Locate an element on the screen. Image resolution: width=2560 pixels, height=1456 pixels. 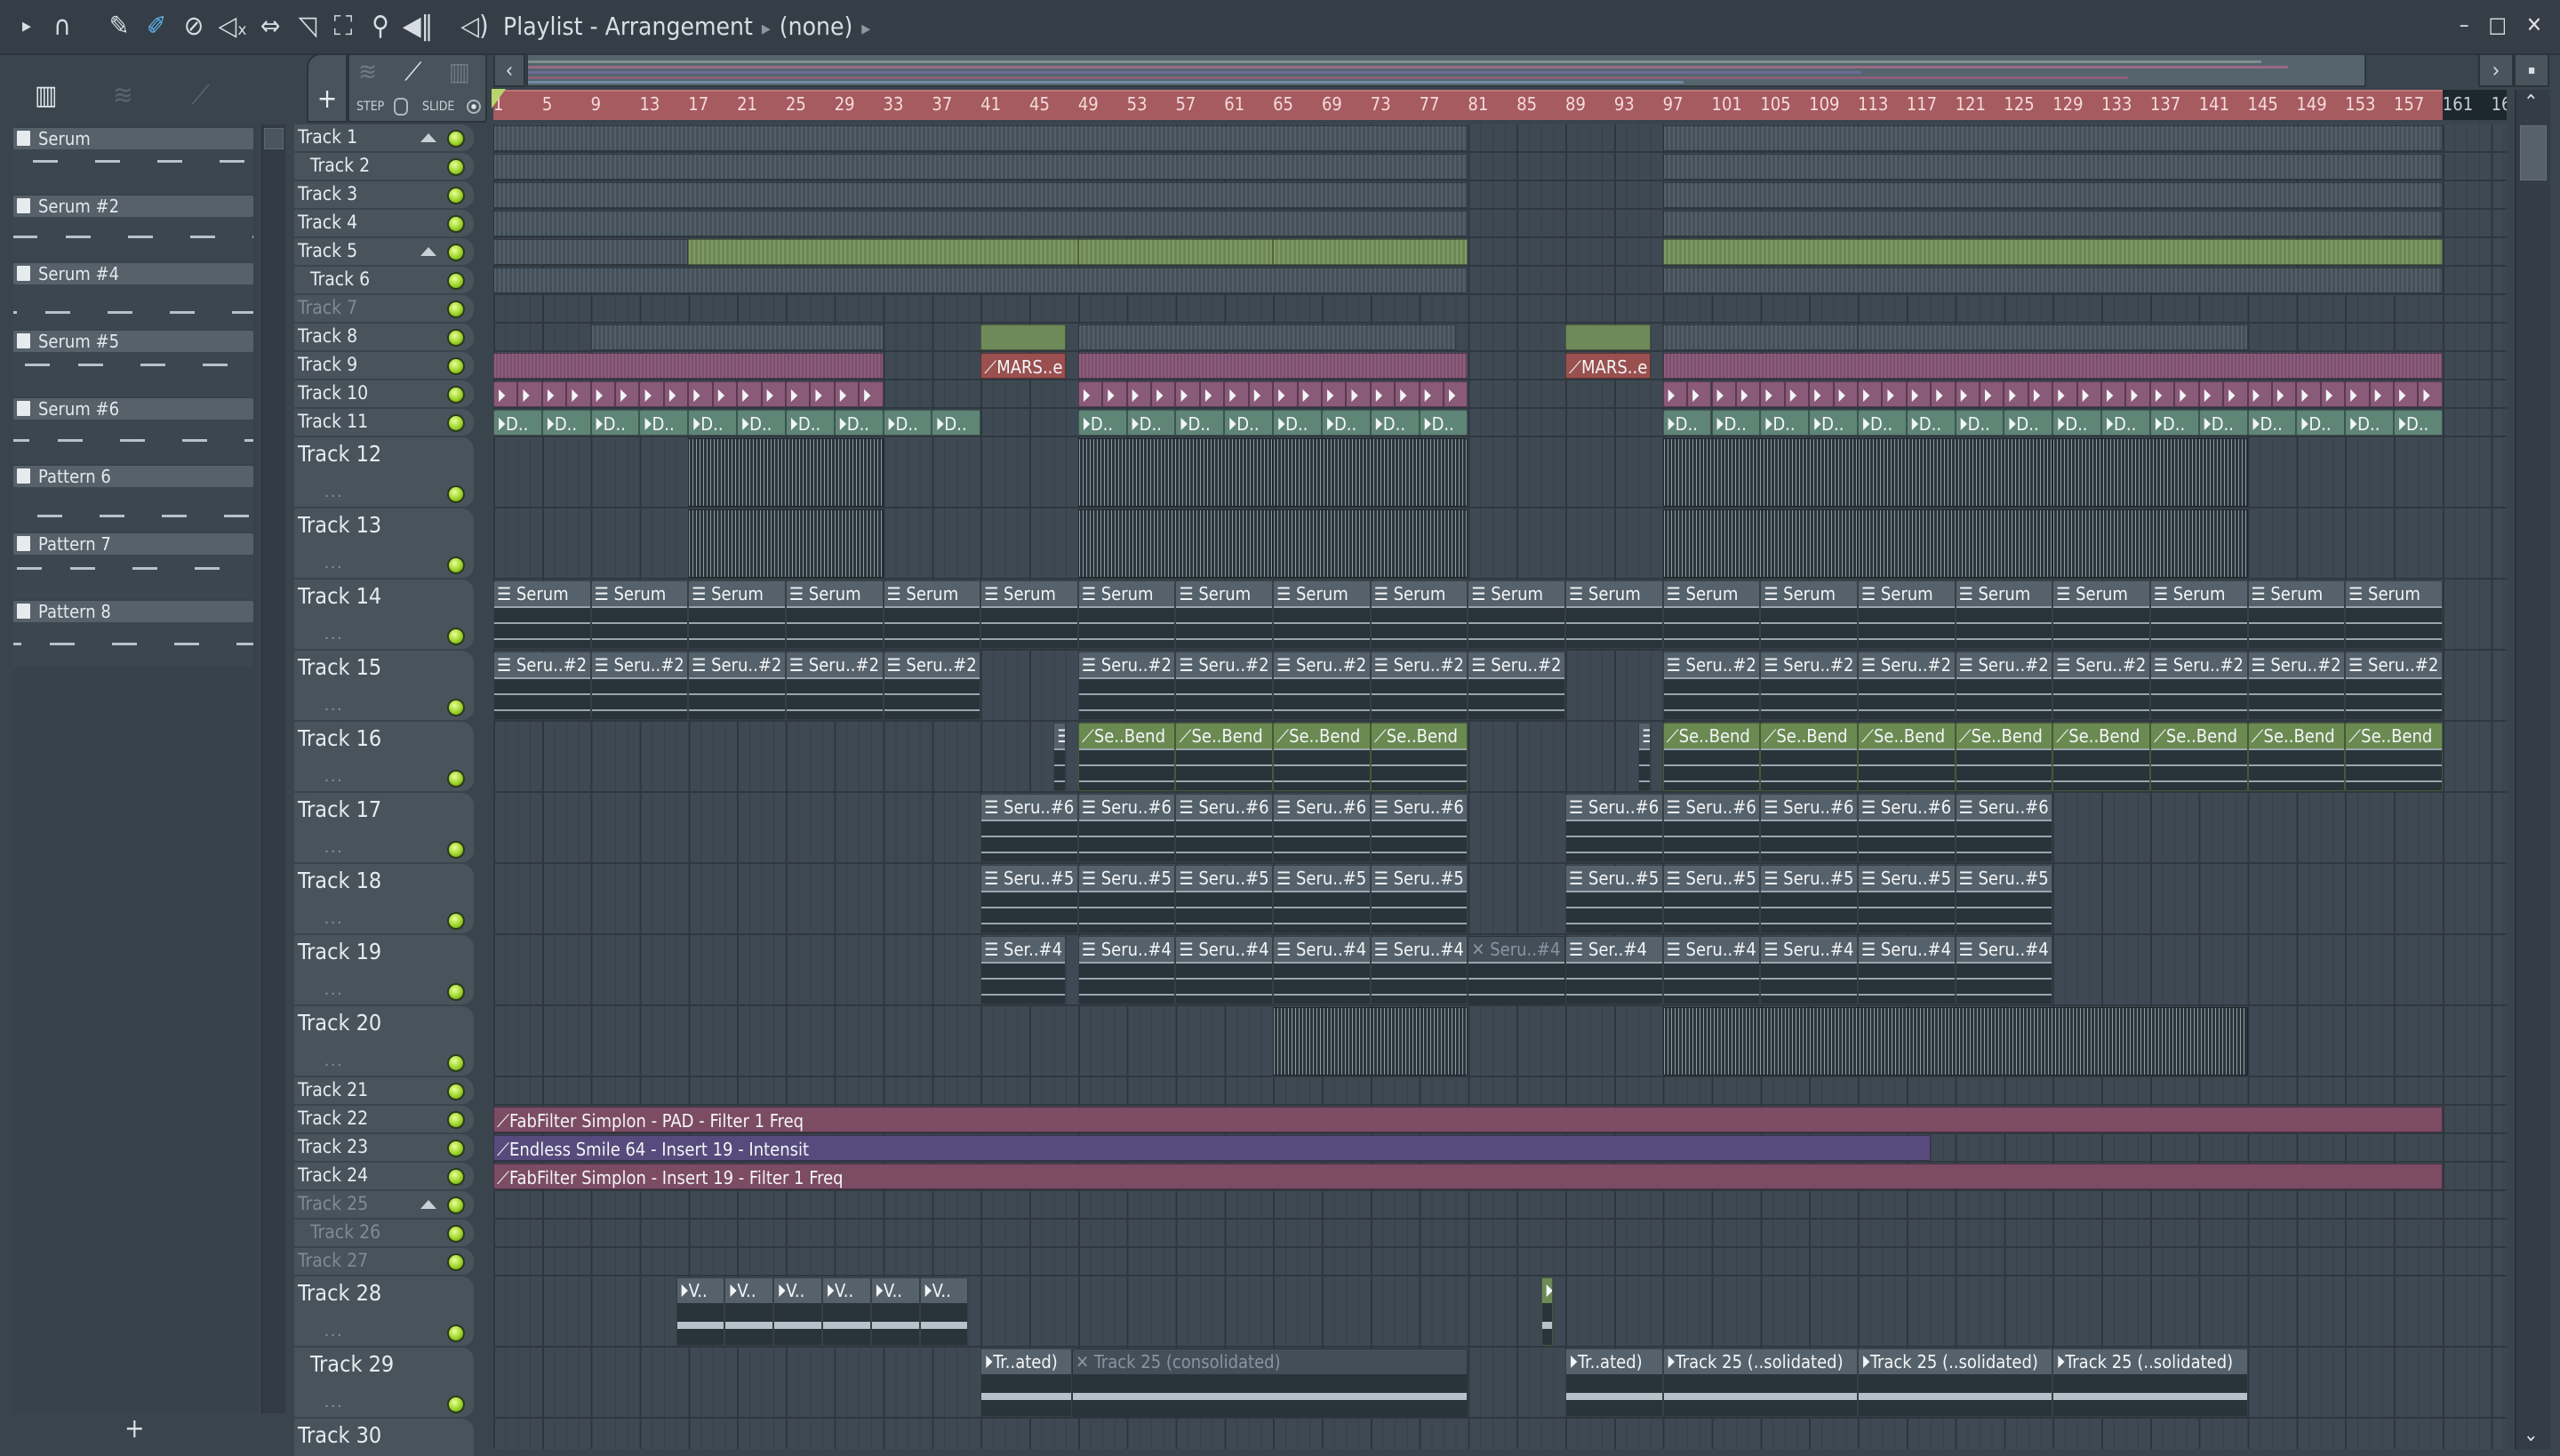
browser-item-header: Serum #6 is located at coordinates (133, 409).